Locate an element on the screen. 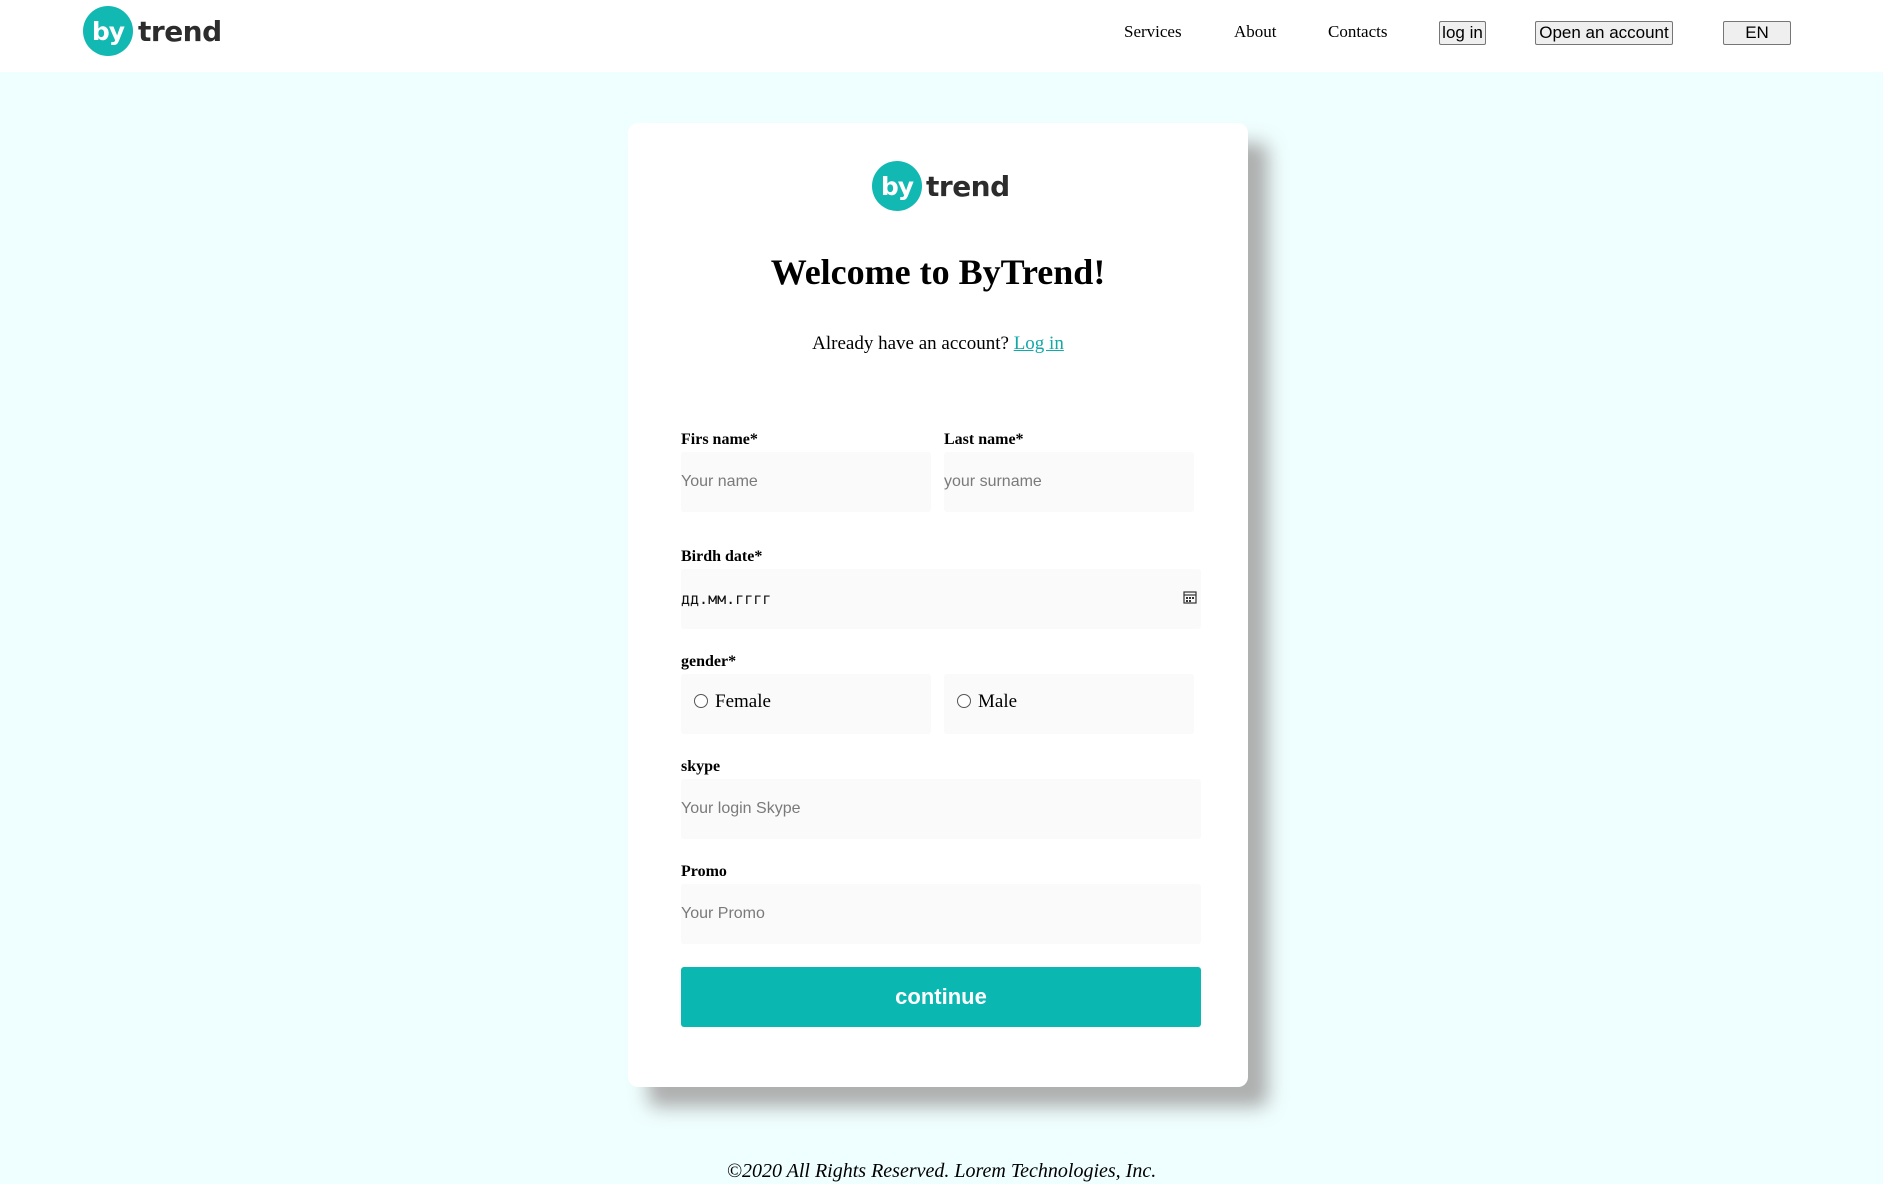  nav-services: Services is located at coordinates (1153, 32).